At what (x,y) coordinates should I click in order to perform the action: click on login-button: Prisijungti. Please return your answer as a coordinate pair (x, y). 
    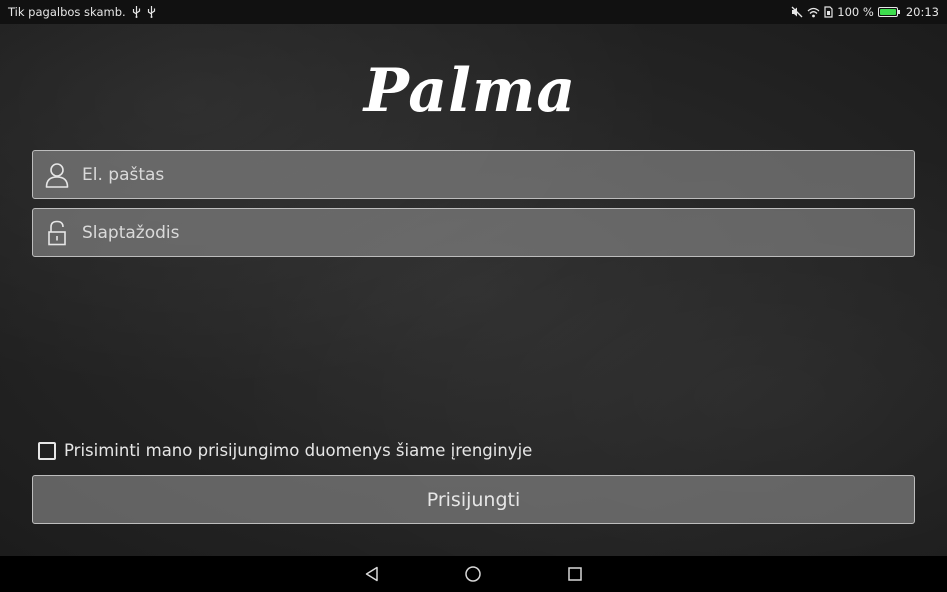
    Looking at the image, I should click on (473, 499).